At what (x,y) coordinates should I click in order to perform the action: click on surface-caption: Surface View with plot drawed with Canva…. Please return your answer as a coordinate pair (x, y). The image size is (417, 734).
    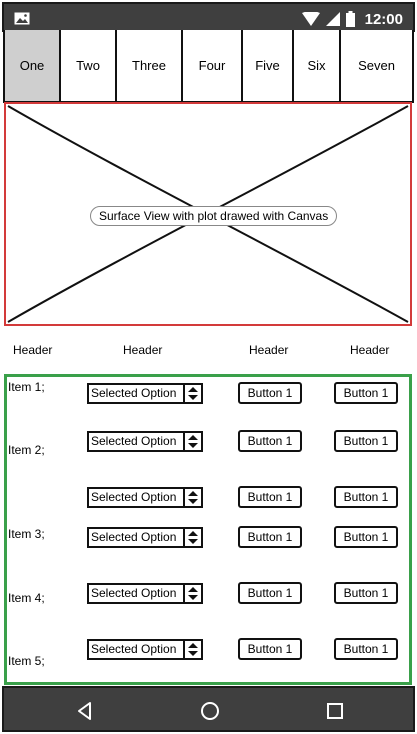
    Looking at the image, I should click on (214, 216).